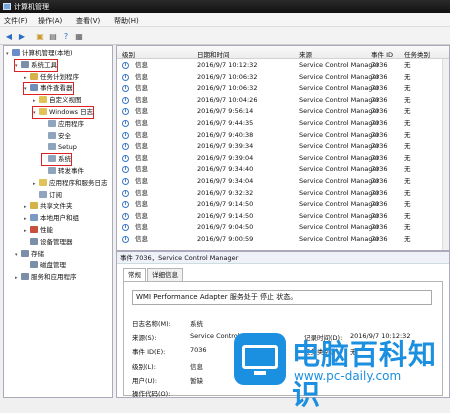 Image resolution: width=450 pixels, height=413 pixels. Describe the element at coordinates (225, 111) in the screenshot. I see `table-cell: 2016/9/7 9:56:14` at that location.